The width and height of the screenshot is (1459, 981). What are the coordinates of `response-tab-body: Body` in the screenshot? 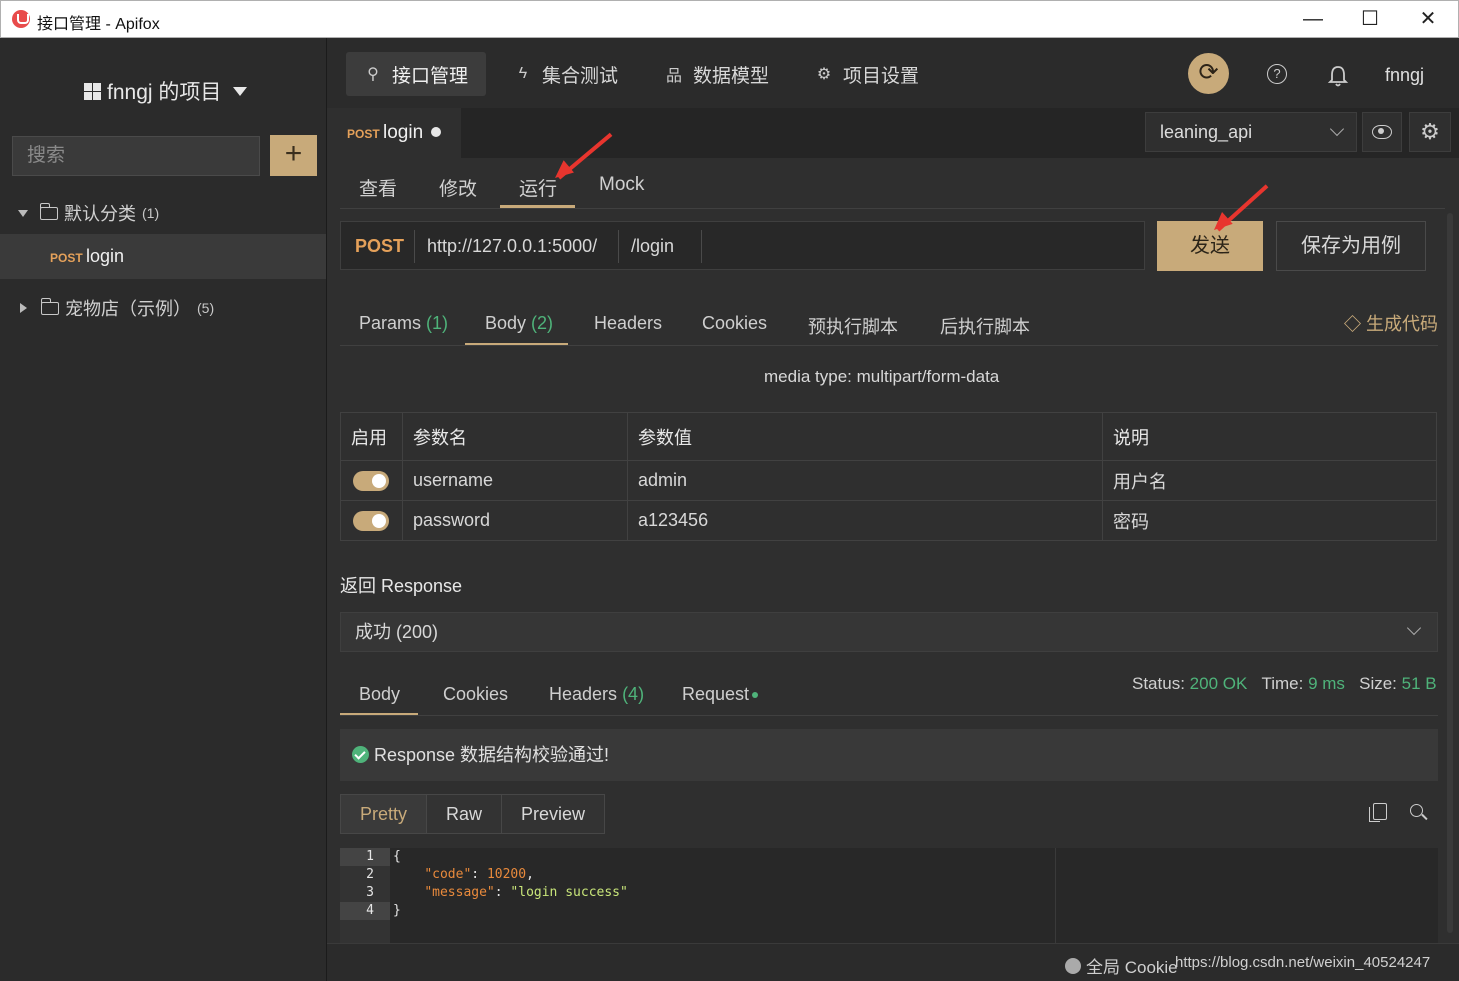 It's located at (379, 694).